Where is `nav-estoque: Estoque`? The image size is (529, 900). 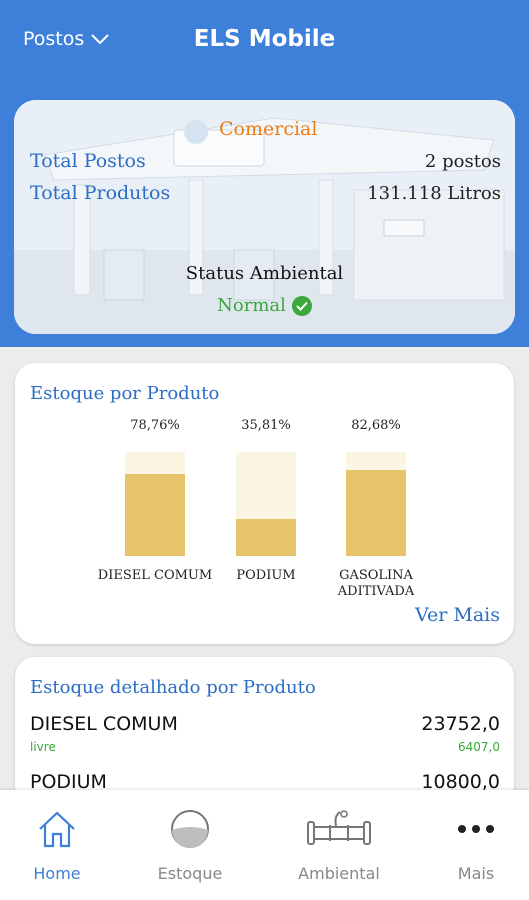
nav-estoque: Estoque is located at coordinates (190, 845).